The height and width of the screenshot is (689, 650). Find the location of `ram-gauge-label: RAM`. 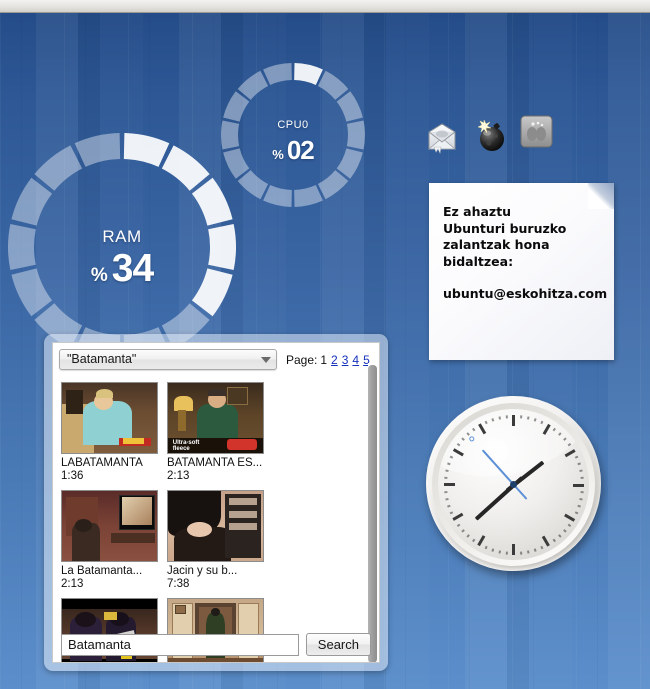

ram-gauge-label: RAM is located at coordinates (122, 236).